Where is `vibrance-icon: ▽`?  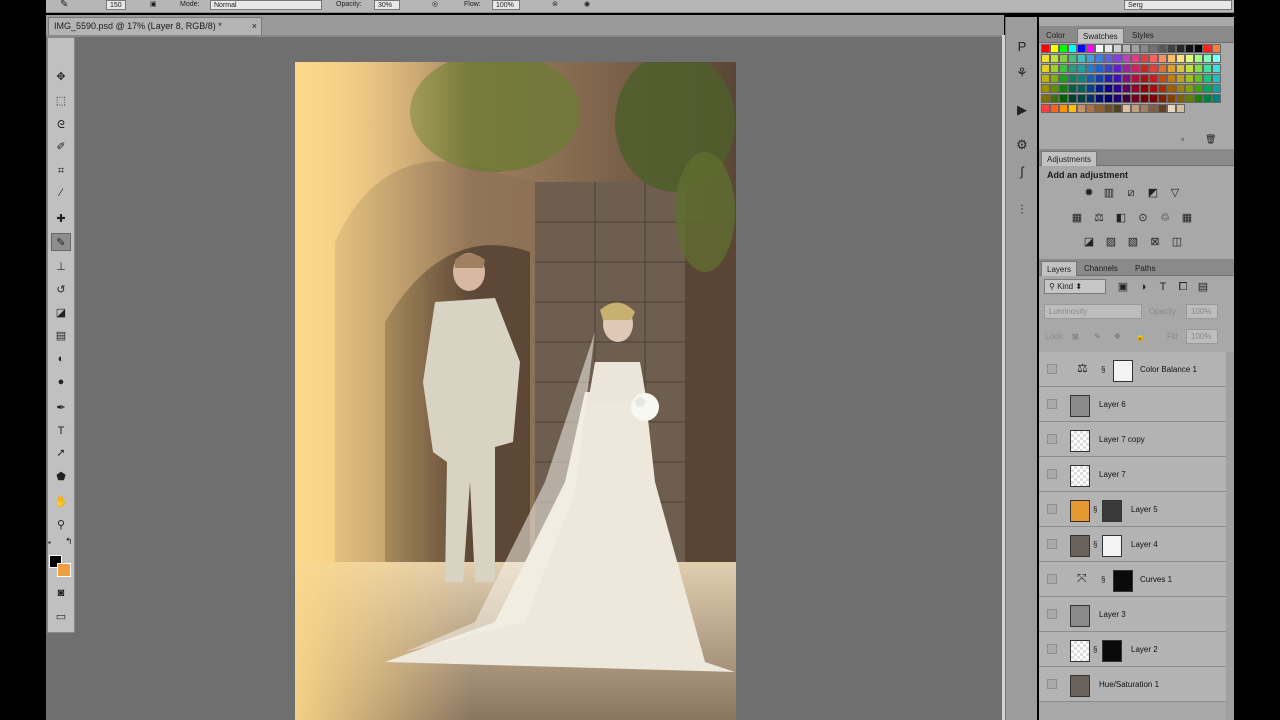 vibrance-icon: ▽ is located at coordinates (1175, 193).